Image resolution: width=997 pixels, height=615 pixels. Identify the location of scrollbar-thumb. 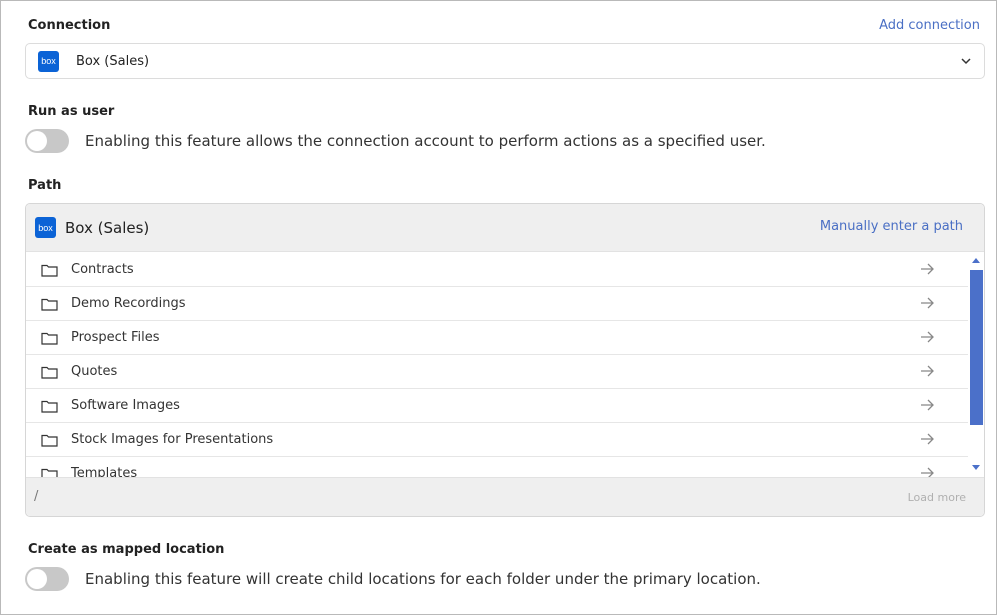
(976, 347).